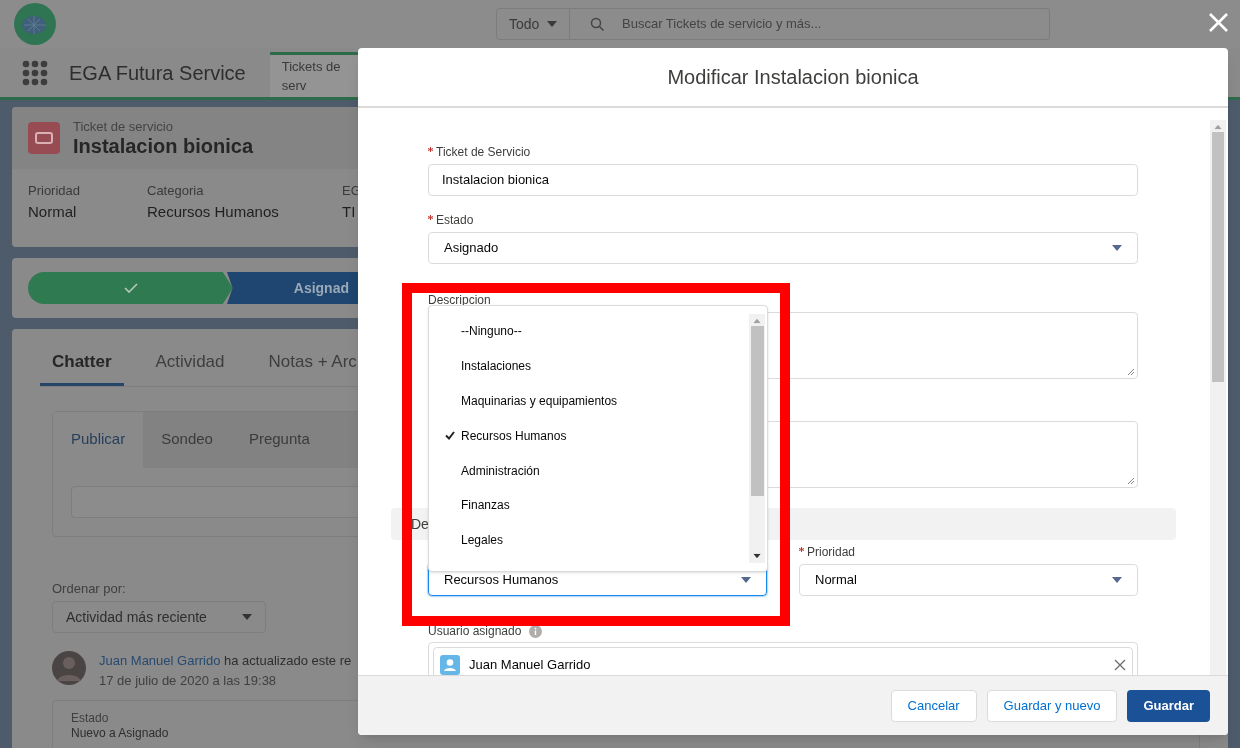 This screenshot has width=1240, height=748. I want to click on publisher-tab: Pregunta, so click(279, 439).